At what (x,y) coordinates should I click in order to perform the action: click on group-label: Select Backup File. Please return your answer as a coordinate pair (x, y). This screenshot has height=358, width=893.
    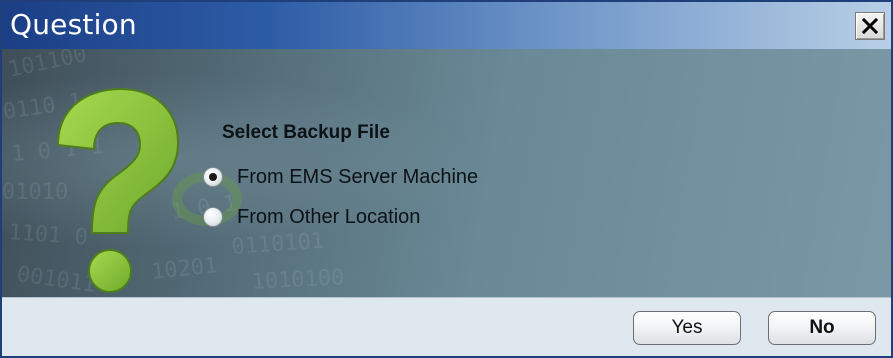
    Looking at the image, I should click on (306, 132).